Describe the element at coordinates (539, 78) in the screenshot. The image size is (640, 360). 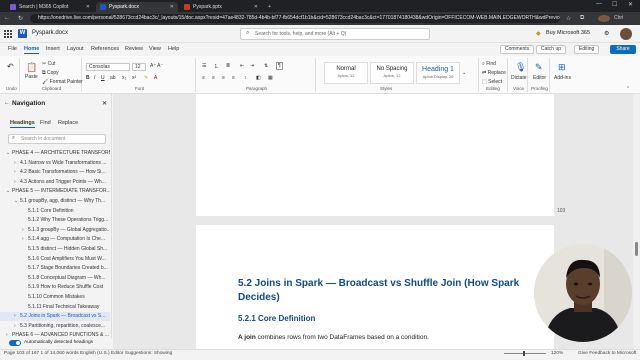
I see `editor-button: Editor` at that location.